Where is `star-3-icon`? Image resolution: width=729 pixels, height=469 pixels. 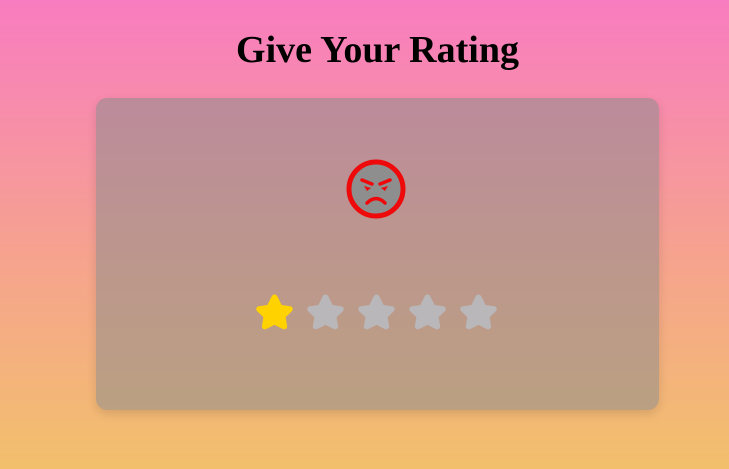 star-3-icon is located at coordinates (376, 313).